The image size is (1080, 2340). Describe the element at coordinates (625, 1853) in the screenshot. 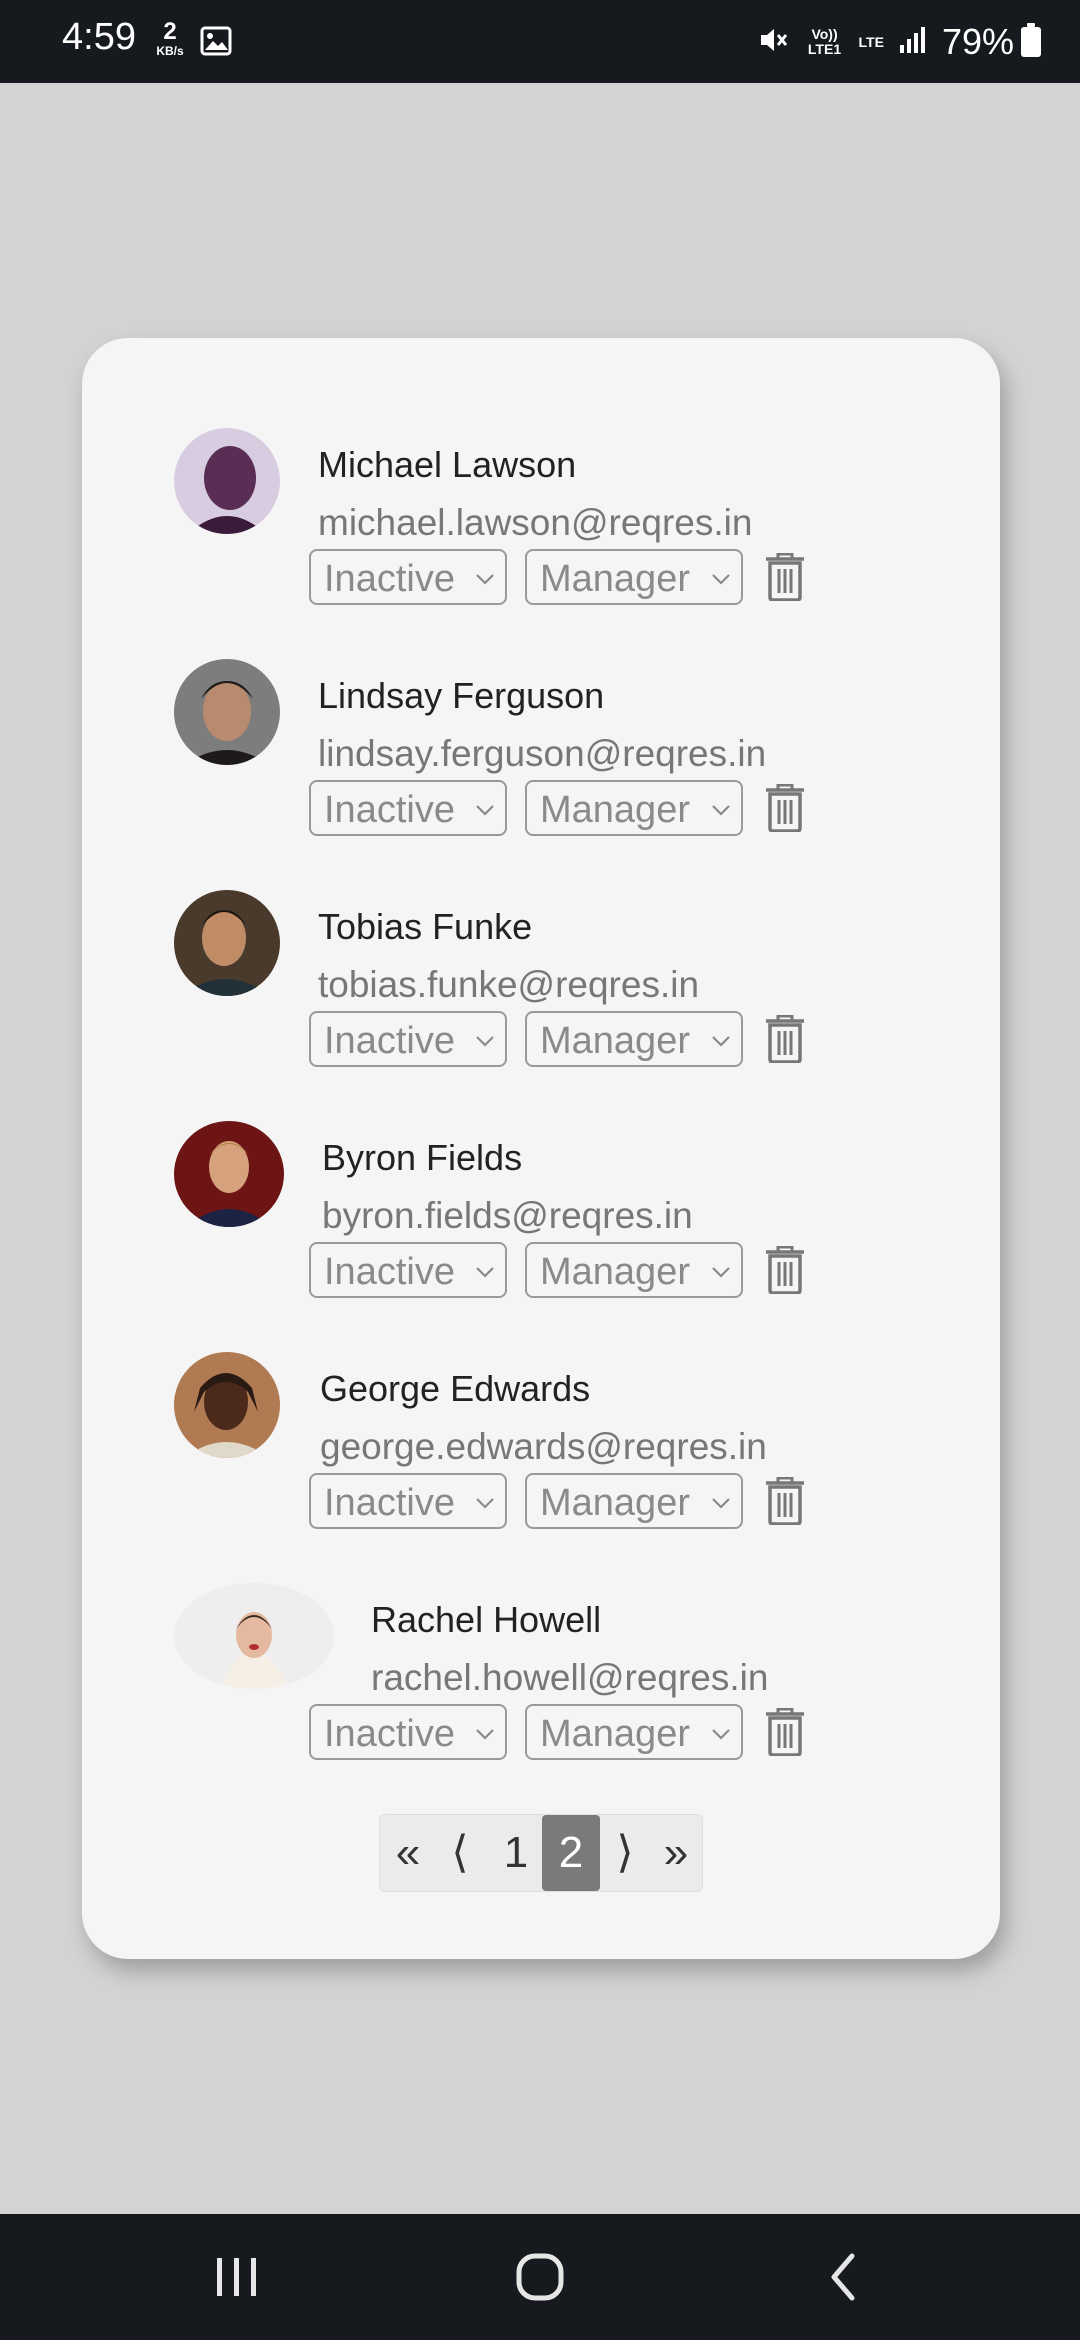

I see `next-page-button: ⟩` at that location.